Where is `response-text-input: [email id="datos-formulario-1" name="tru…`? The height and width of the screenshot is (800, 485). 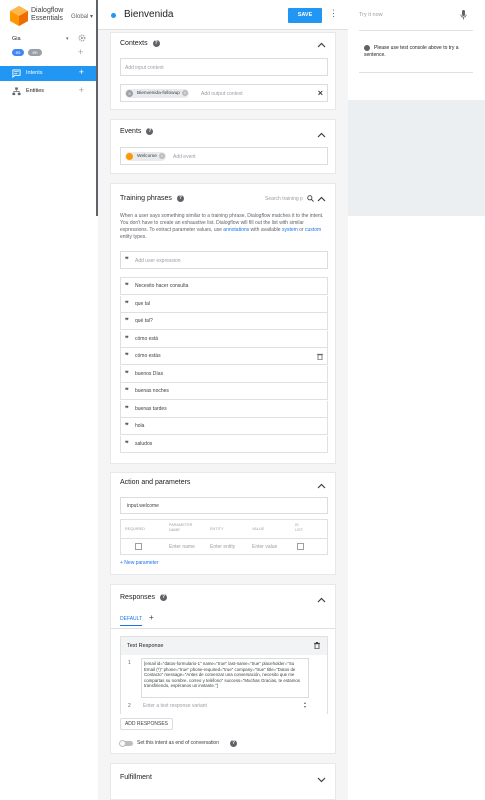
response-text-input: [email id="datos-formulario-1" name="tru… is located at coordinates (225, 678).